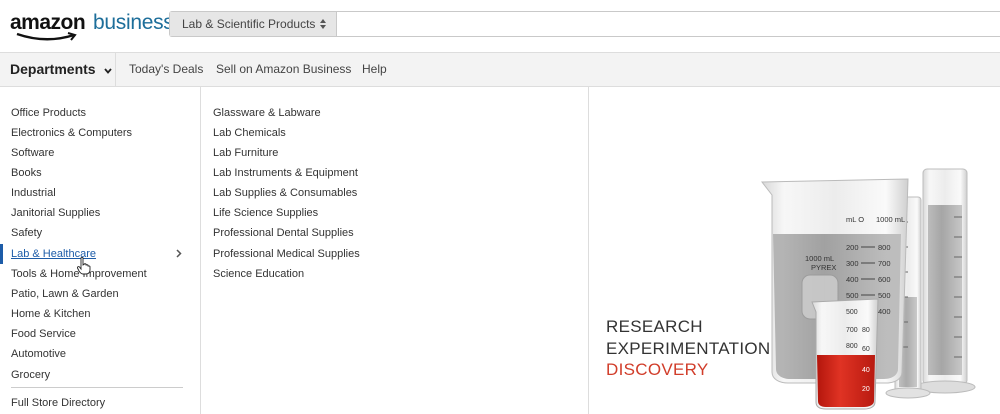 The image size is (1000, 414). I want to click on subcategory-item: Lab Instruments & Equipment, so click(285, 173).